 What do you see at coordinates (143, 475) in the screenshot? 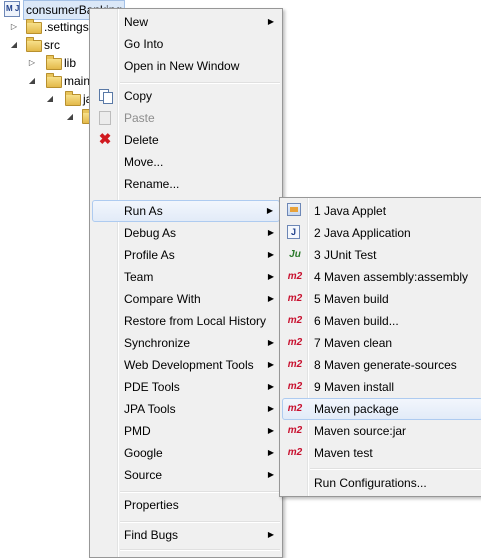
I see `menu-item-label: Source` at bounding box center [143, 475].